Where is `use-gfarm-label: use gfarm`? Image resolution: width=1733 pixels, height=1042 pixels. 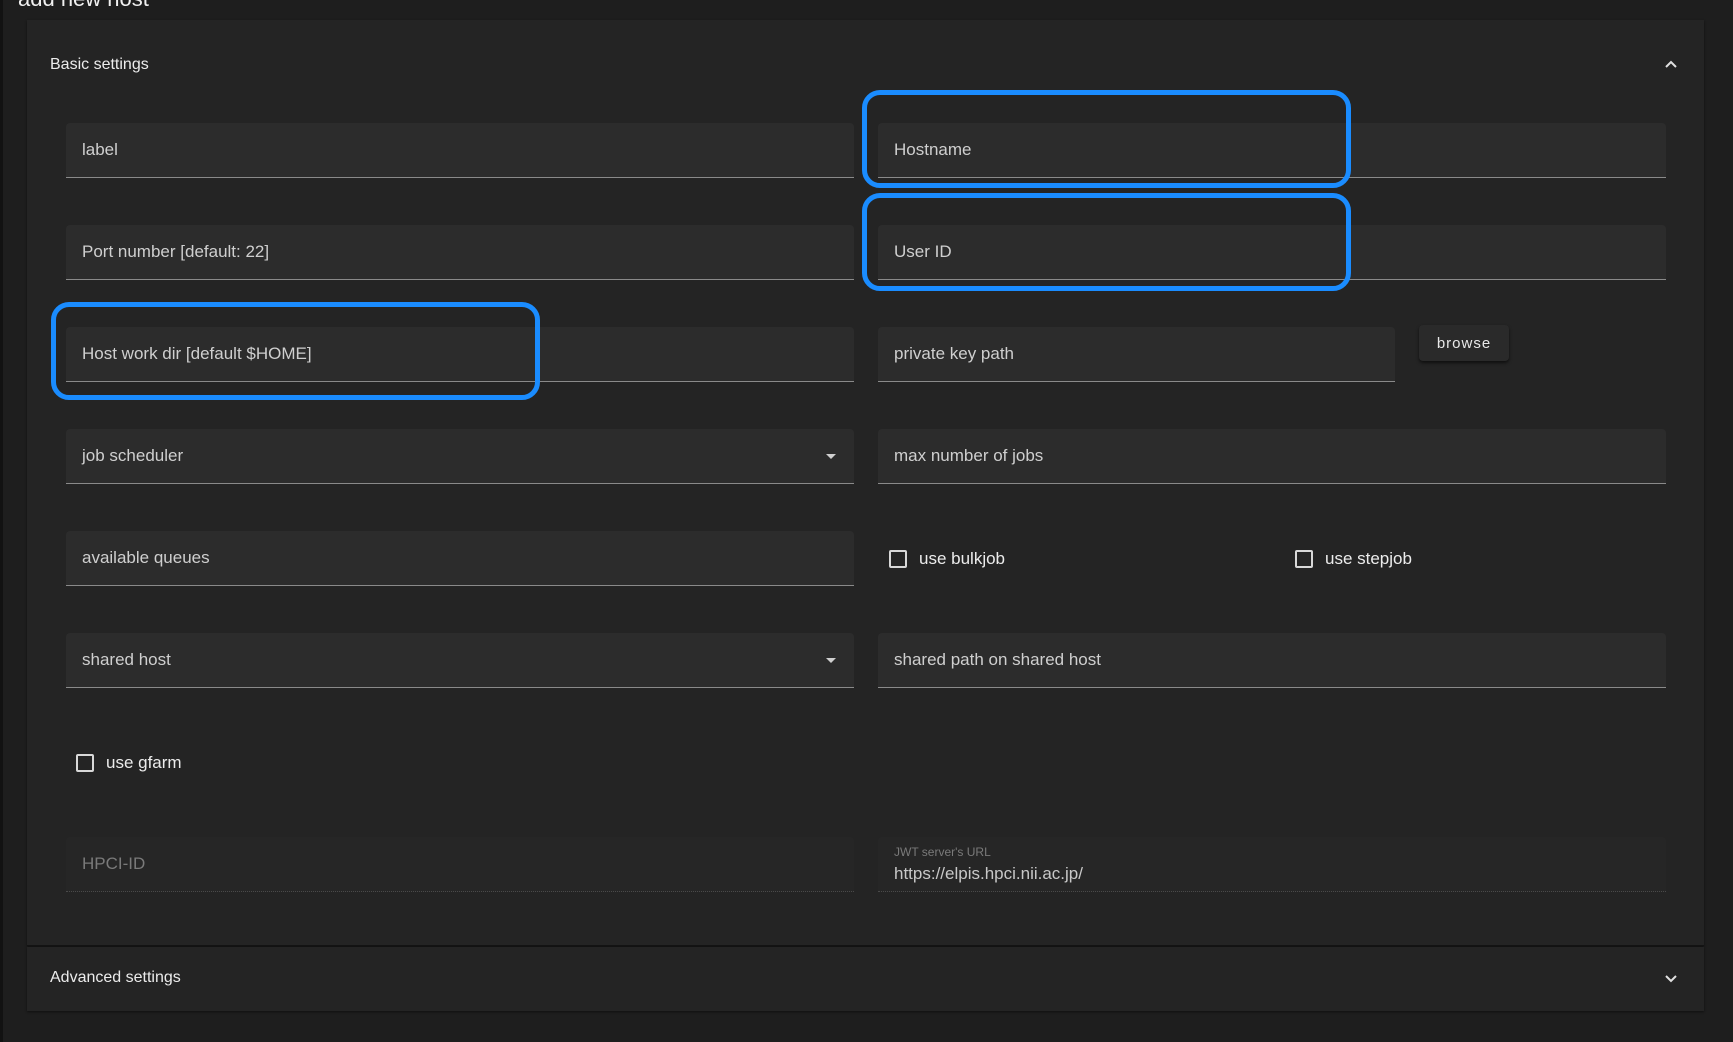
use-gfarm-label: use gfarm is located at coordinates (144, 762).